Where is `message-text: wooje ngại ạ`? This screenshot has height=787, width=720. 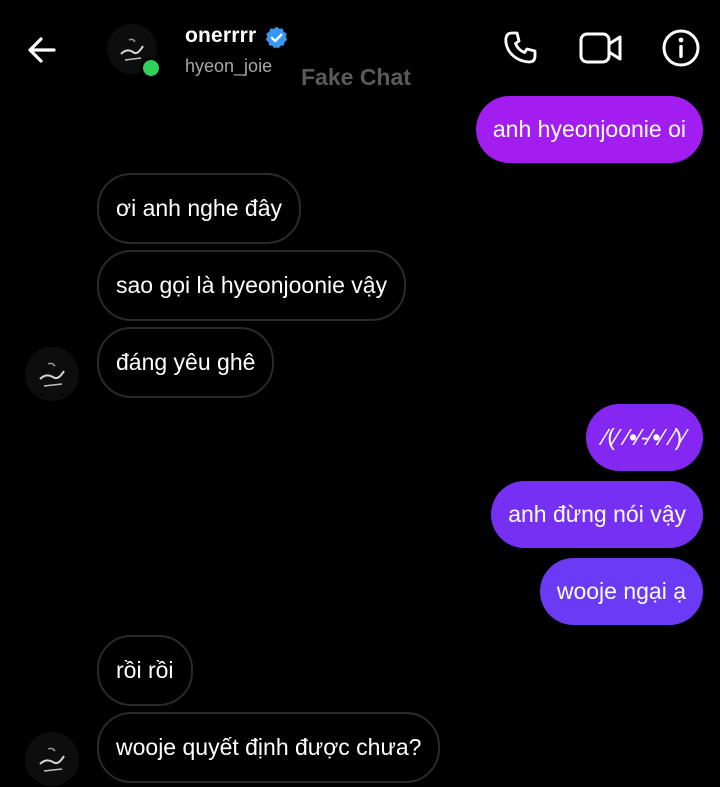 message-text: wooje ngại ạ is located at coordinates (621, 591).